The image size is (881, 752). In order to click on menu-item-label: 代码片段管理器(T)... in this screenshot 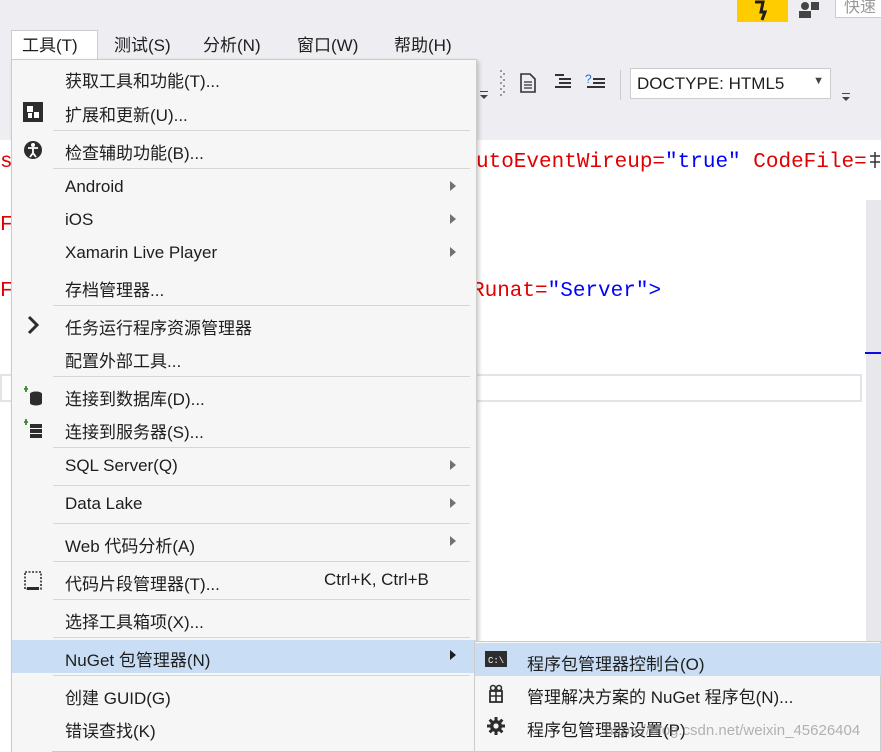, I will do `click(142, 584)`.